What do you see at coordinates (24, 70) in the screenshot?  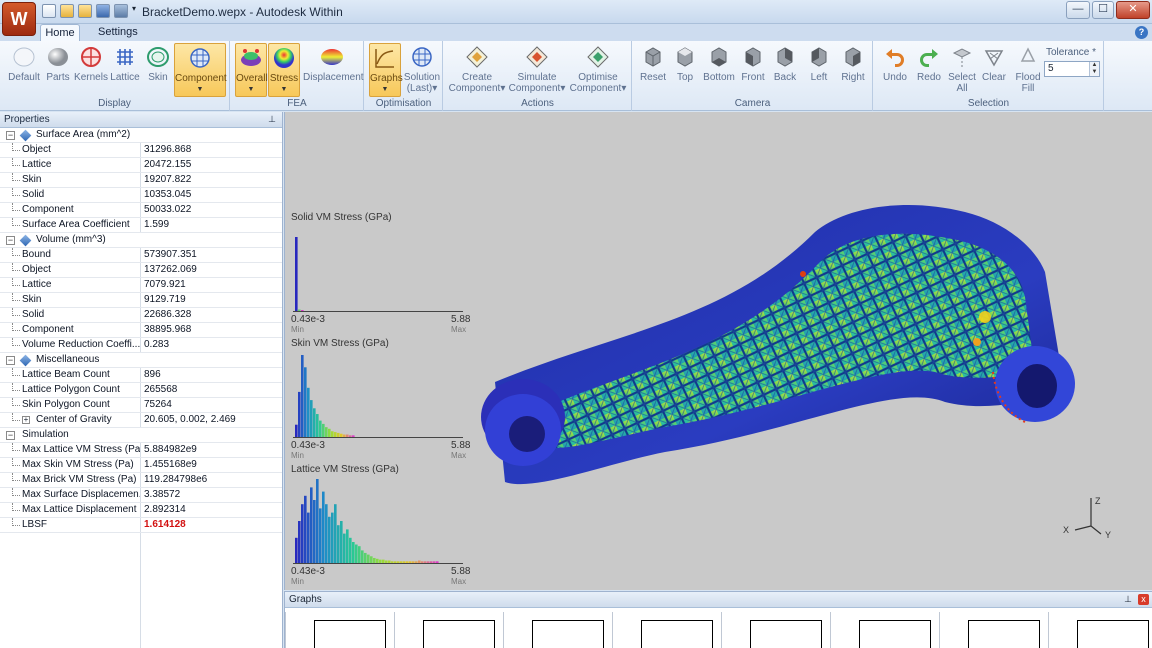 I see `default-button: Default` at bounding box center [24, 70].